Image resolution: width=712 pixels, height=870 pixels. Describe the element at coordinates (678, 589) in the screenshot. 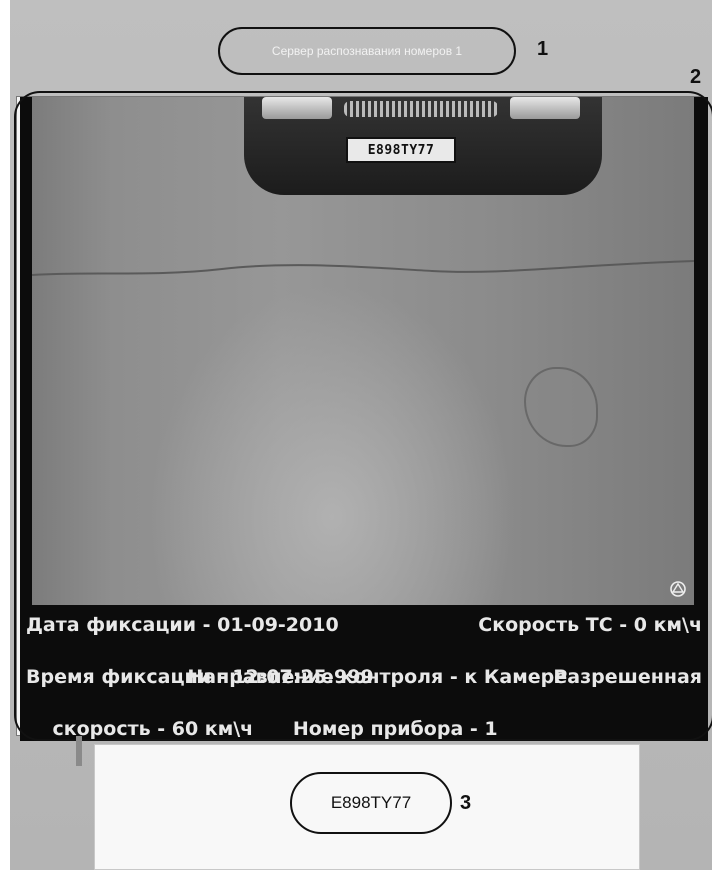

I see `camera-logo-icon` at that location.